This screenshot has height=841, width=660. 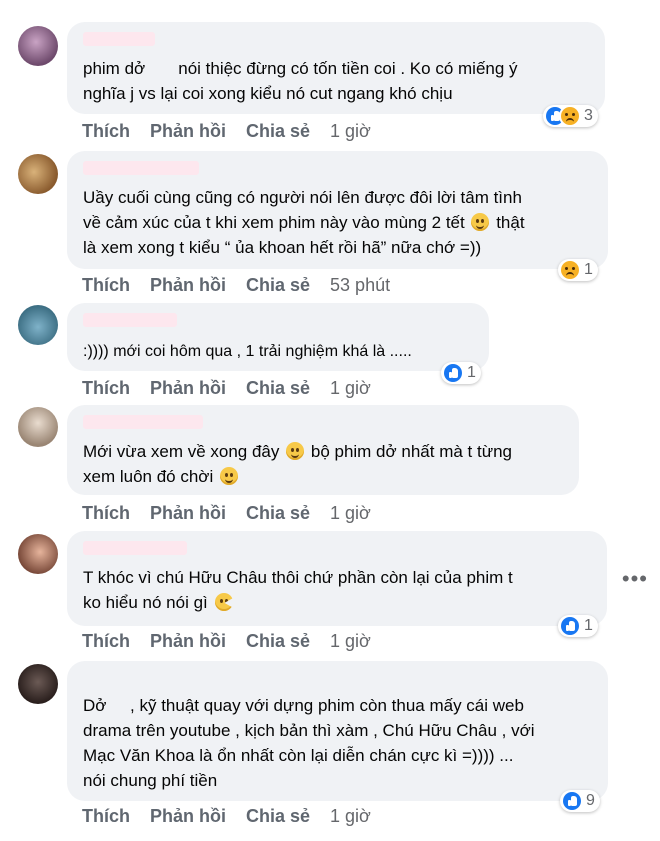 I want to click on comment-actions: Thích Phản hồi Chia sẻ 53 phút, so click(x=246, y=285).